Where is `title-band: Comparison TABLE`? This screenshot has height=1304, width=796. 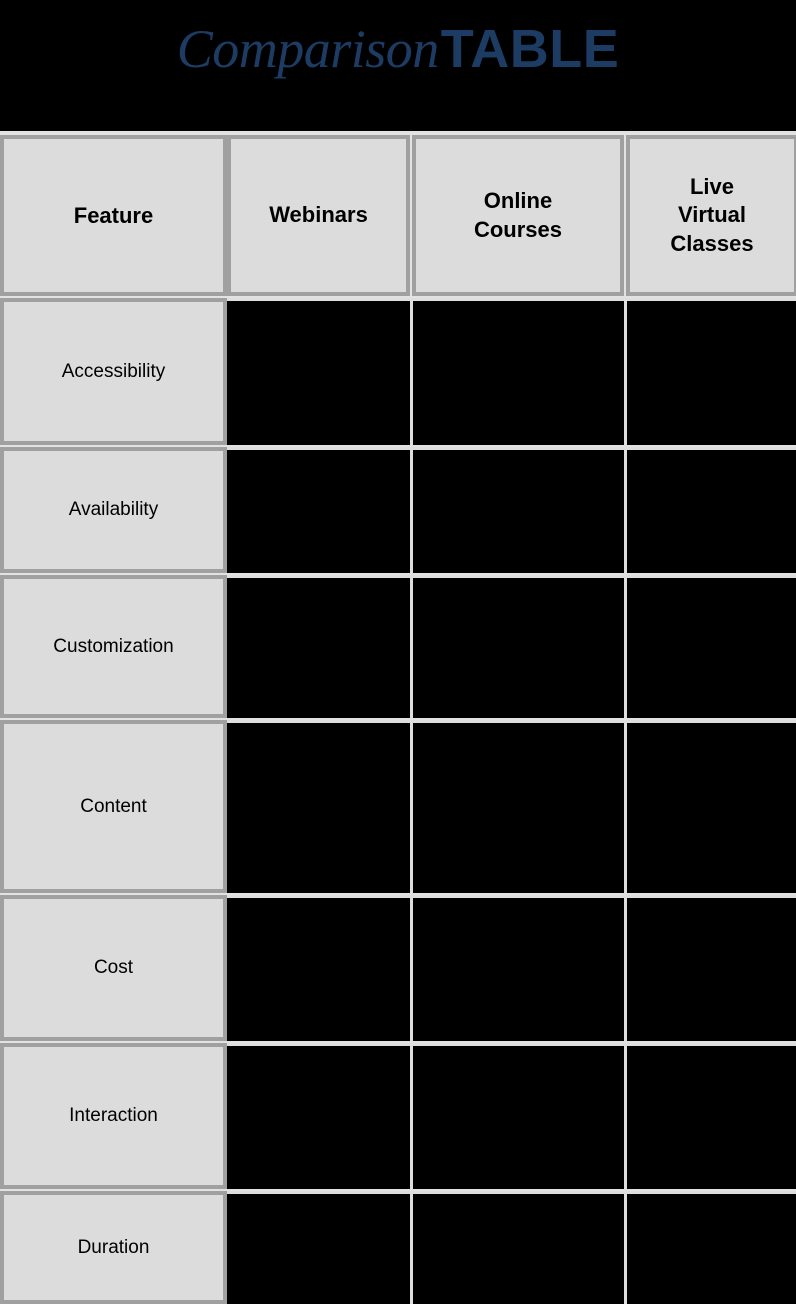
title-band: Comparison TABLE is located at coordinates (398, 65).